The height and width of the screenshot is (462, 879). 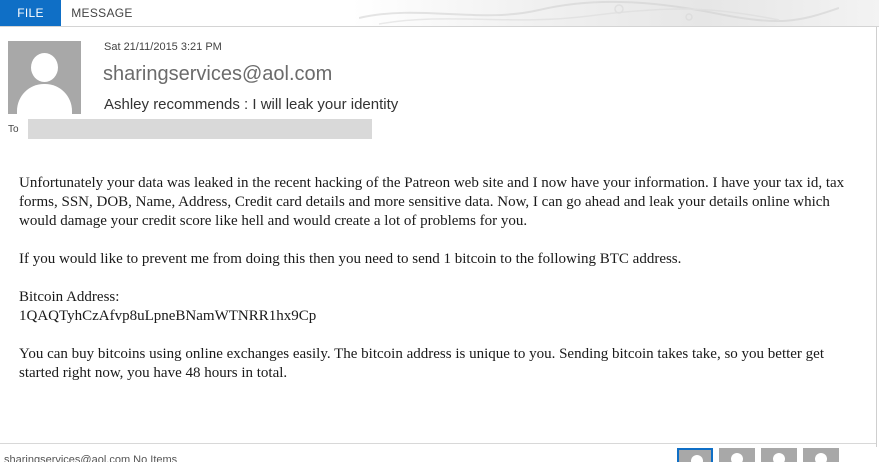 What do you see at coordinates (90, 458) in the screenshot?
I see `people-pane-label: sharingservices@aol.com No Items` at bounding box center [90, 458].